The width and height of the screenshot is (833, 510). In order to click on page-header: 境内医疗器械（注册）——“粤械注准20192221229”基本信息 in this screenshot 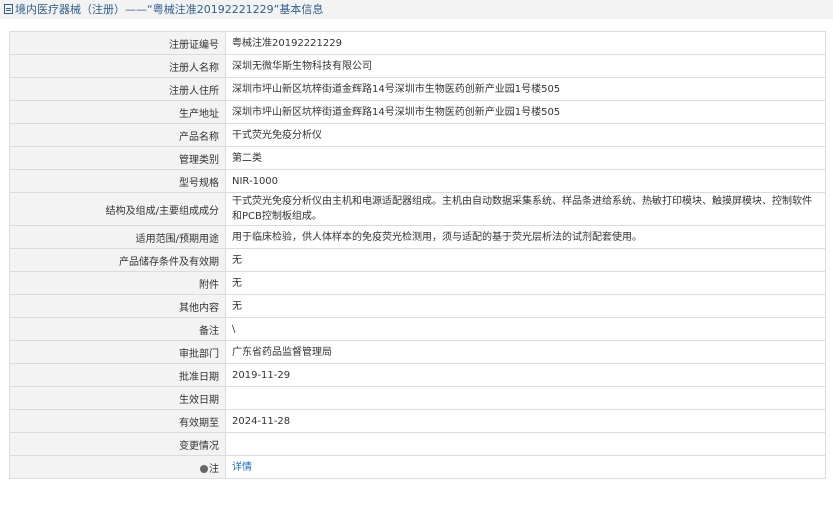, I will do `click(416, 9)`.